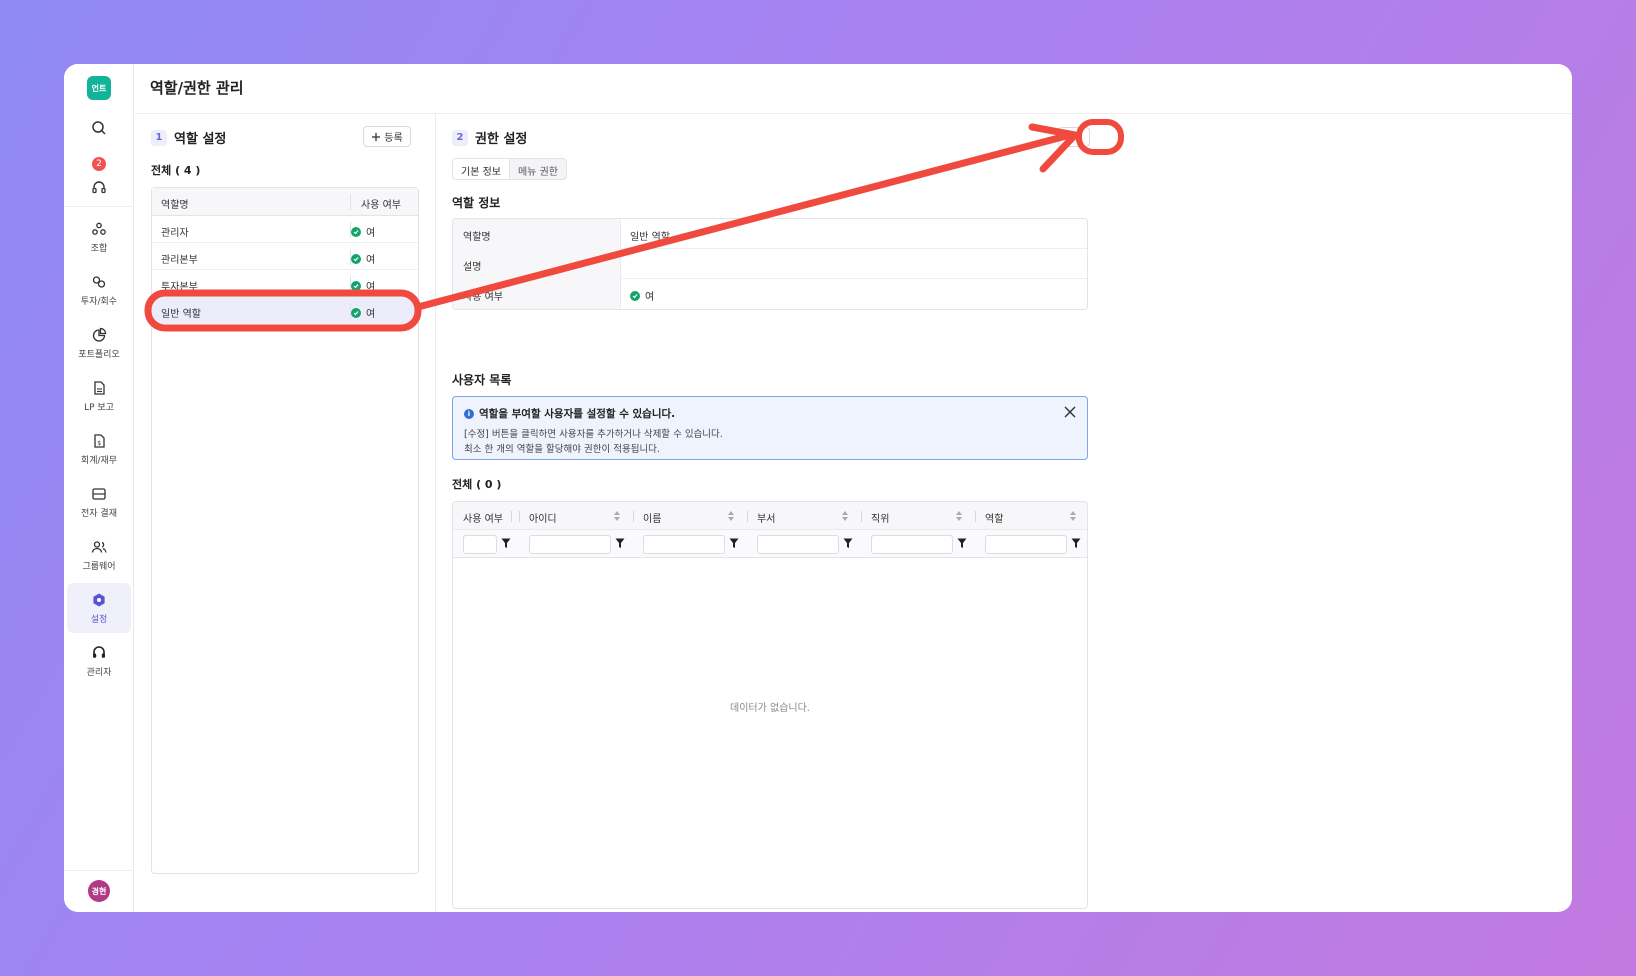  What do you see at coordinates (477, 484) in the screenshot?
I see `user-count: 전체 ( 0 )` at bounding box center [477, 484].